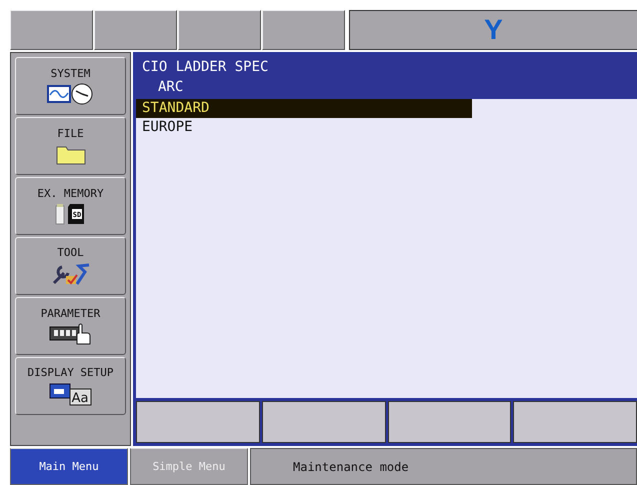 The width and height of the screenshot is (637, 485). I want to click on menu-button: FILE, so click(70, 145).